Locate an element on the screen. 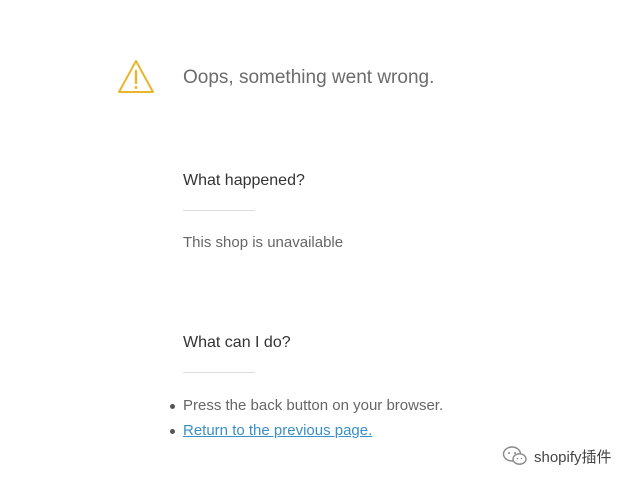 This screenshot has width=640, height=487. what-happened-title: What happened? is located at coordinates (244, 180).